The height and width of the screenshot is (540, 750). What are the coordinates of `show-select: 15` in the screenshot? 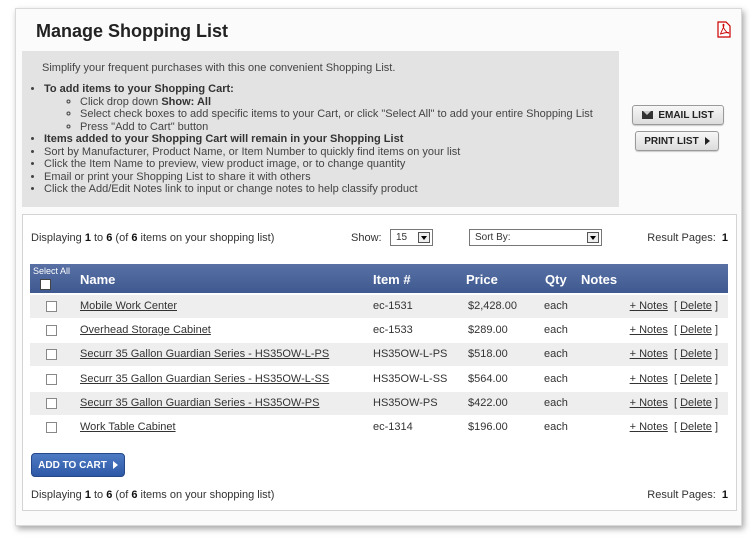 It's located at (411, 237).